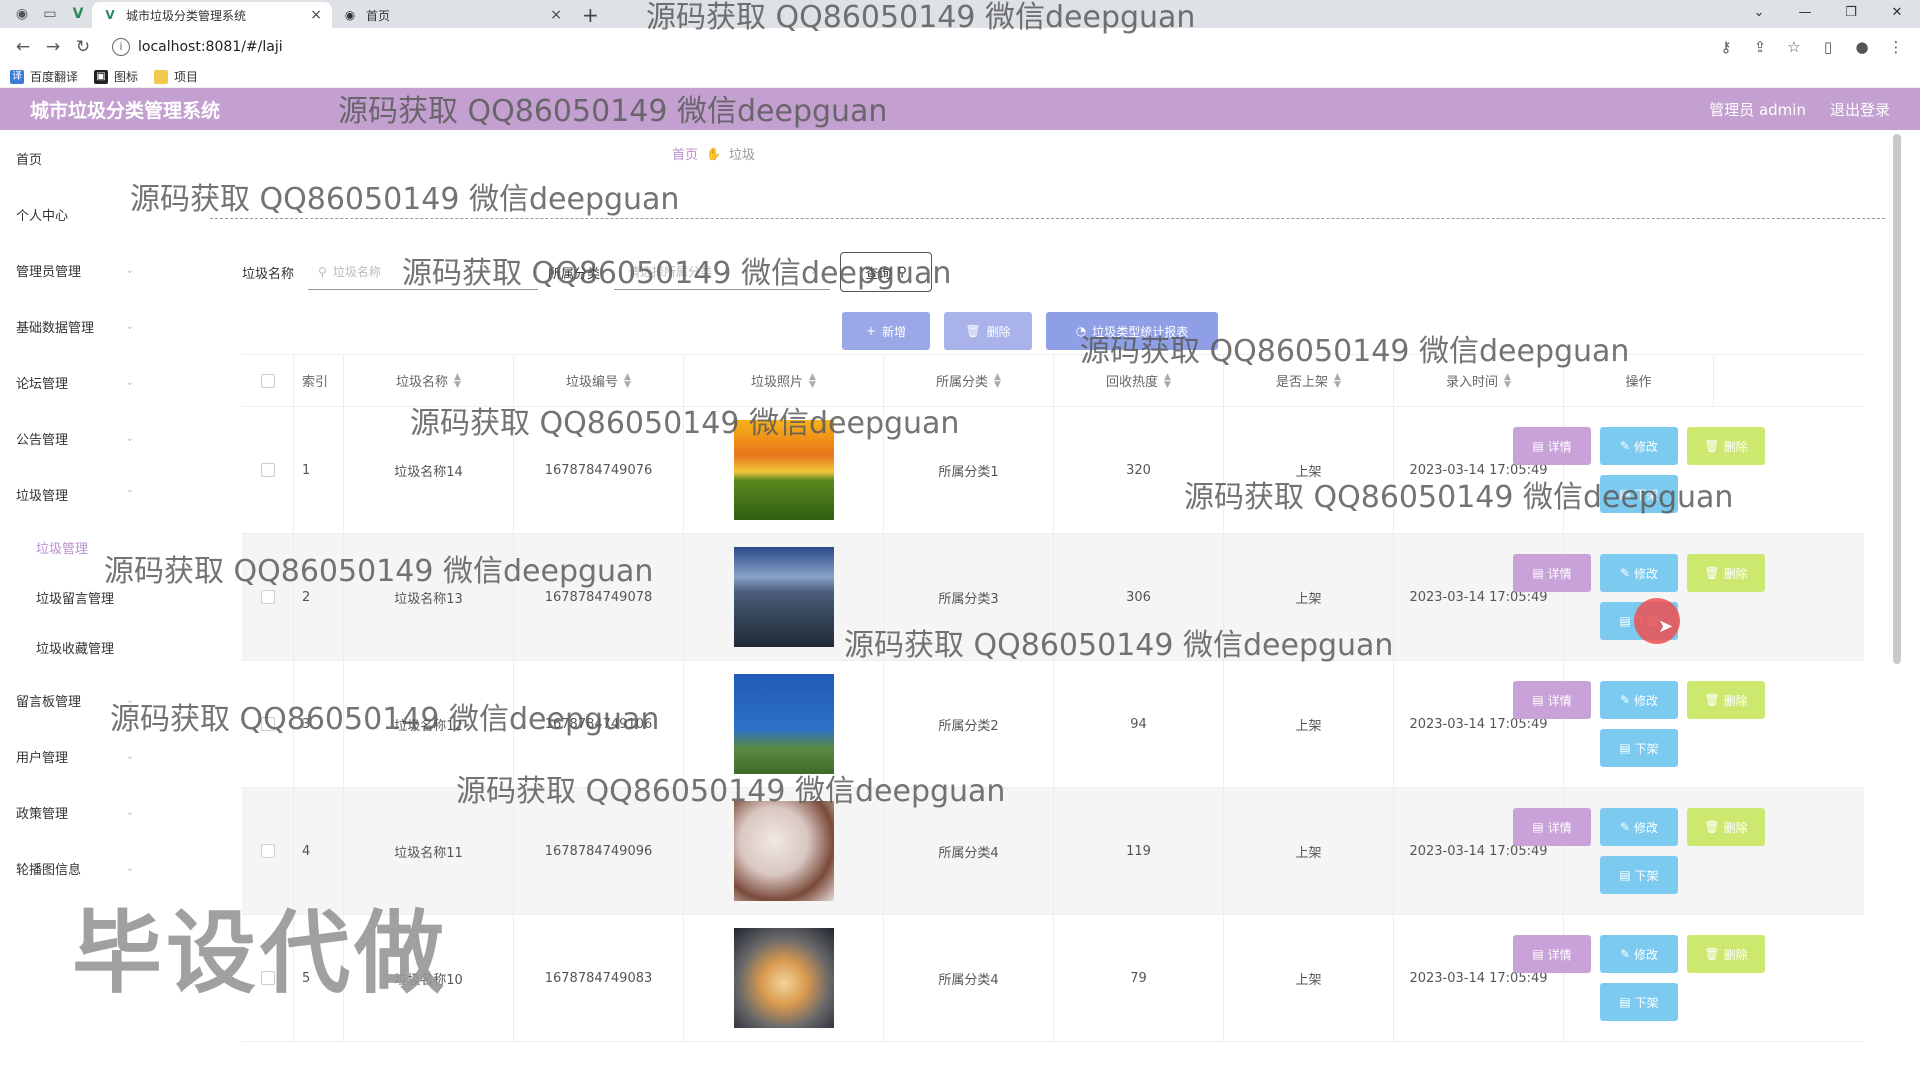 The width and height of the screenshot is (1920, 1072). What do you see at coordinates (1760, 47) in the screenshot?
I see `share-icon: ⇪` at bounding box center [1760, 47].